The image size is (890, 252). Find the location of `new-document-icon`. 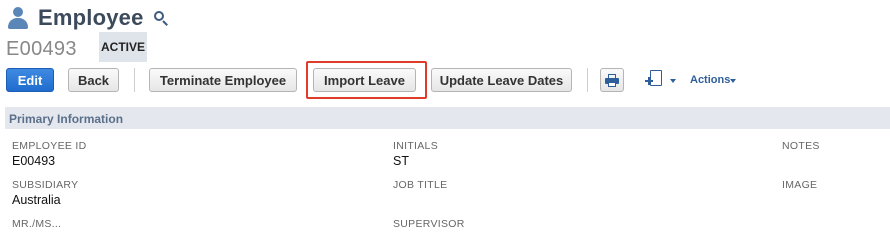

new-document-icon is located at coordinates (653, 78).